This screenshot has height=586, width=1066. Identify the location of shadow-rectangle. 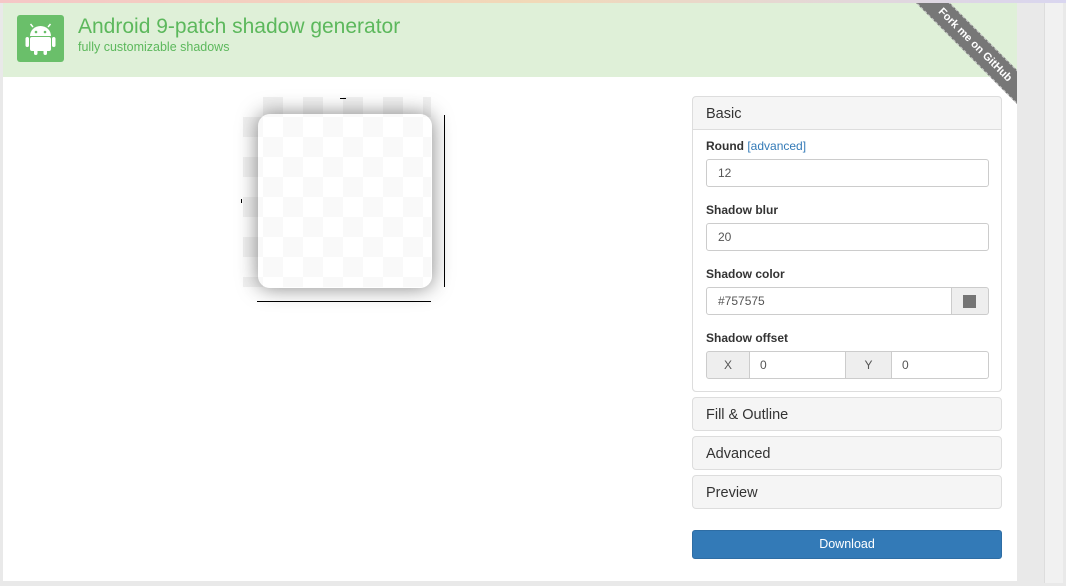
(345, 201).